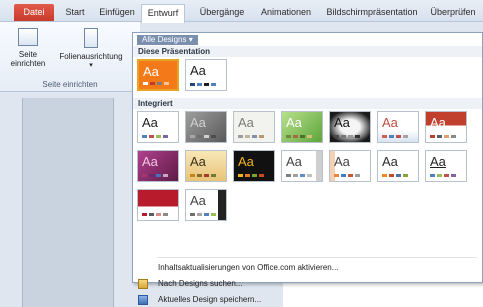  What do you see at coordinates (317, 257) in the screenshot?
I see `divider` at bounding box center [317, 257].